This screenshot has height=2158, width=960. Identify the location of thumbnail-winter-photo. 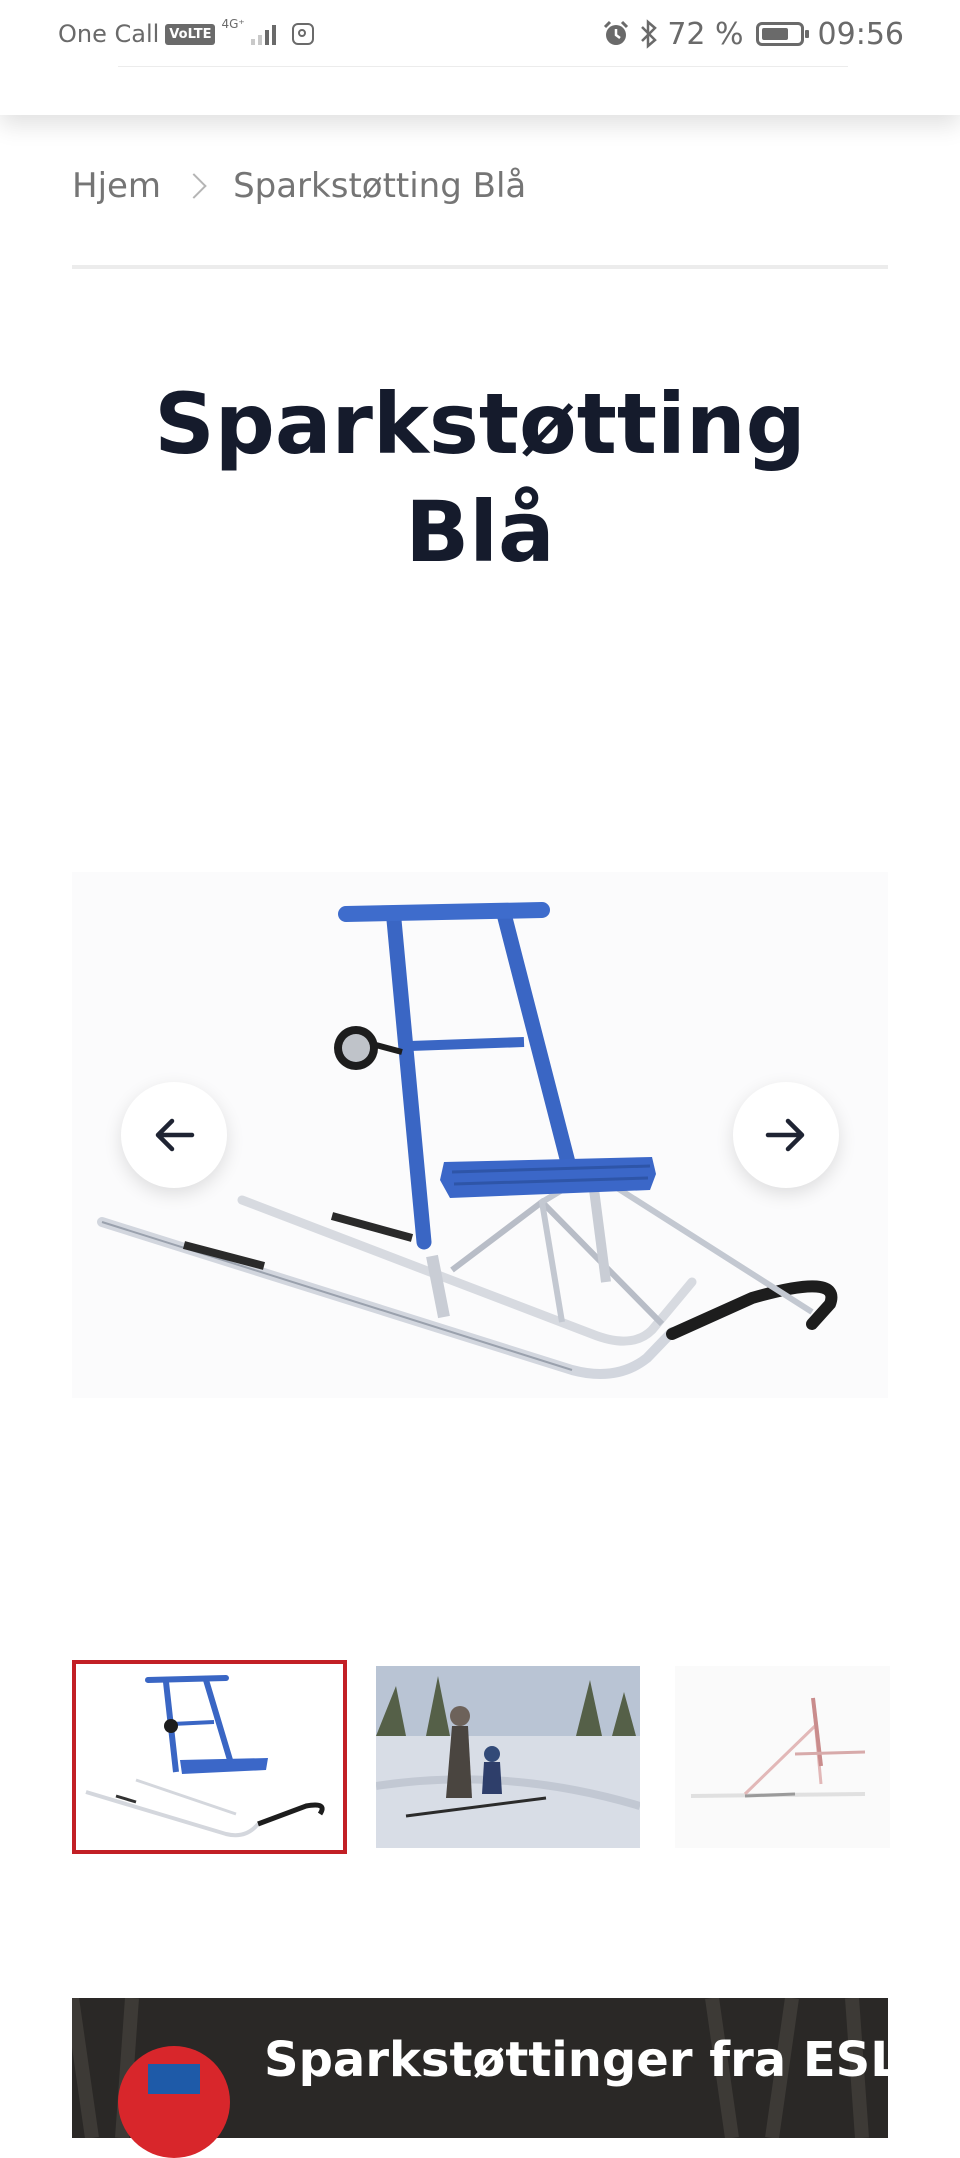
(508, 1757).